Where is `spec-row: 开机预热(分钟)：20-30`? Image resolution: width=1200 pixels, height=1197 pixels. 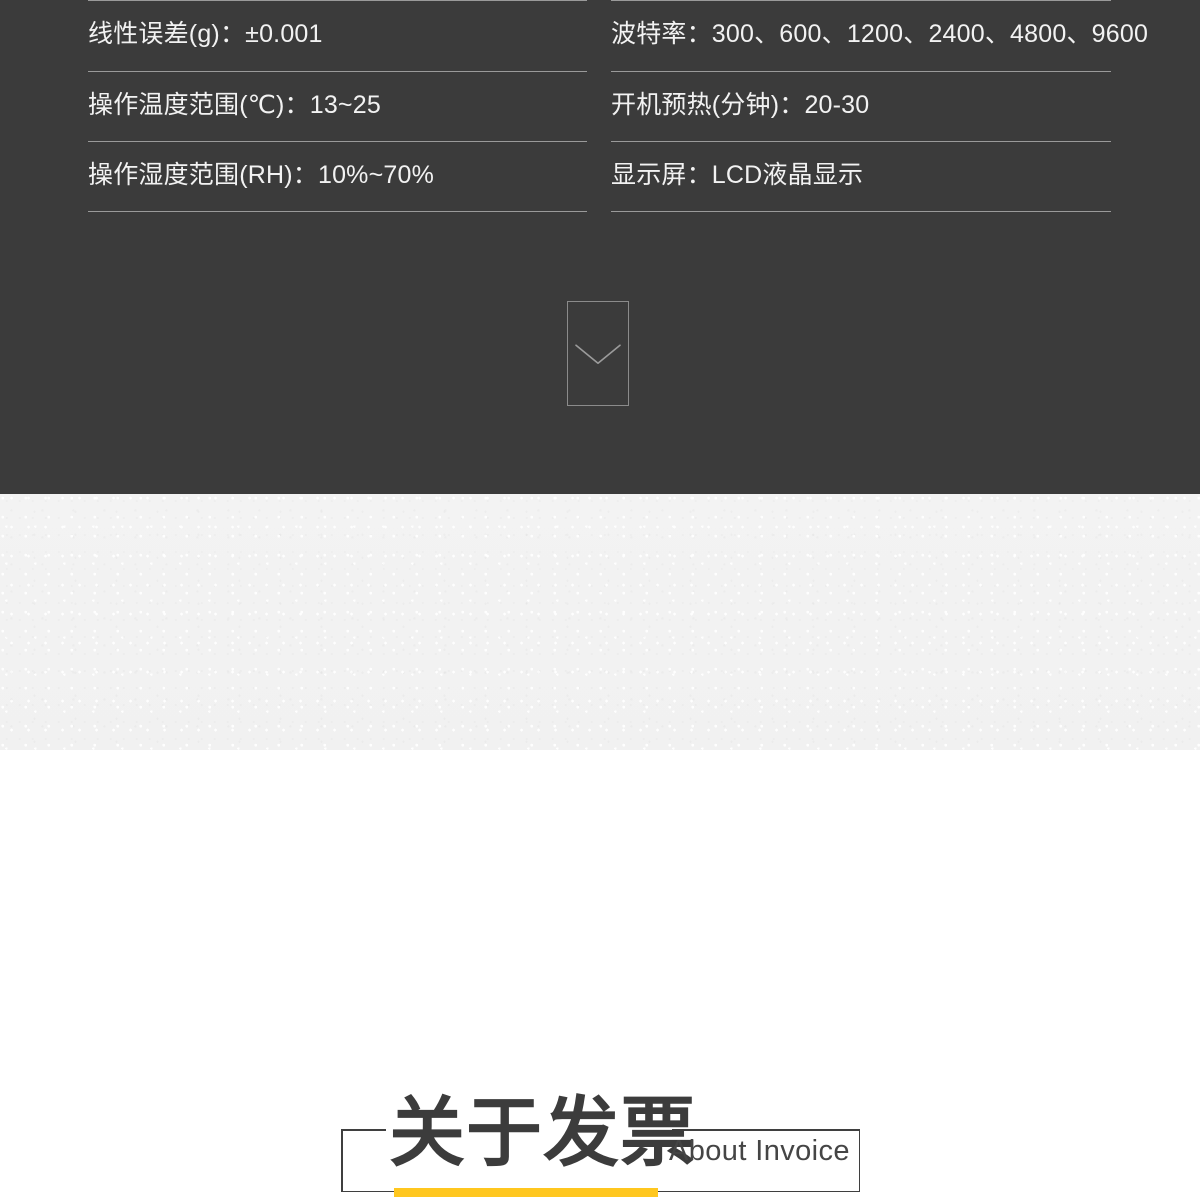
spec-row: 开机预热(分钟)：20-30 is located at coordinates (861, 106).